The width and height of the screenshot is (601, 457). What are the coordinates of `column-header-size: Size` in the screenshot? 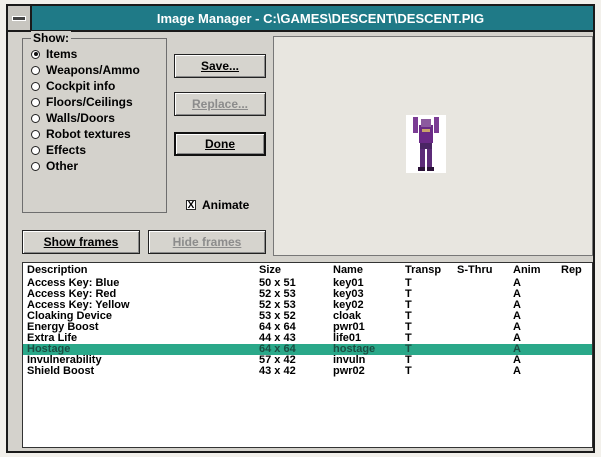 It's located at (270, 270).